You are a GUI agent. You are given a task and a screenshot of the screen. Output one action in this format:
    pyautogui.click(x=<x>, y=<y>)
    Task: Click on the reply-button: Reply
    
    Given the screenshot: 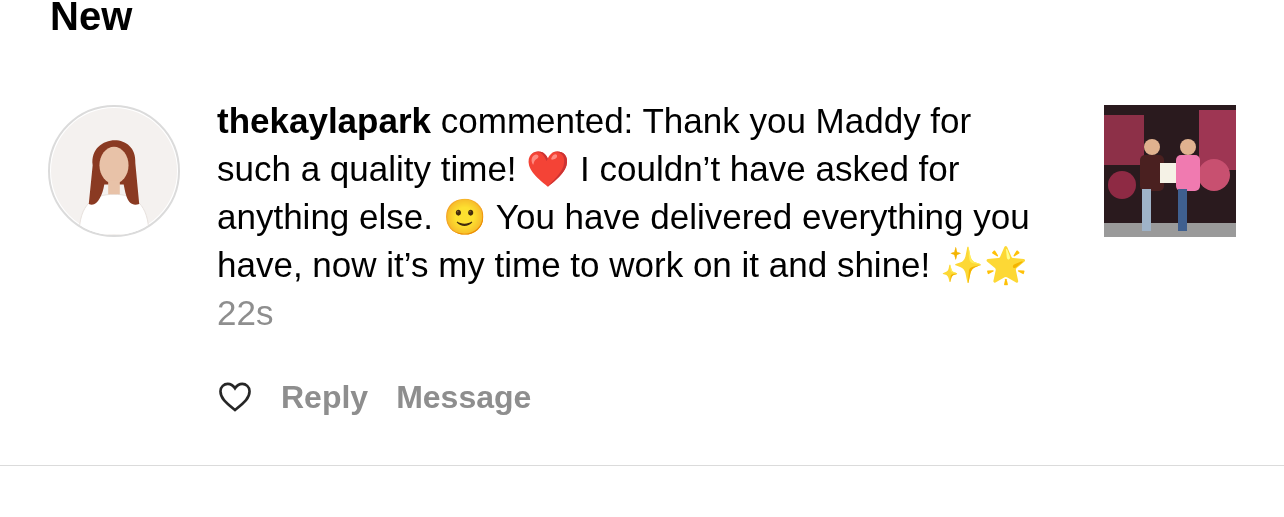 What is the action you would take?
    pyautogui.click(x=325, y=397)
    